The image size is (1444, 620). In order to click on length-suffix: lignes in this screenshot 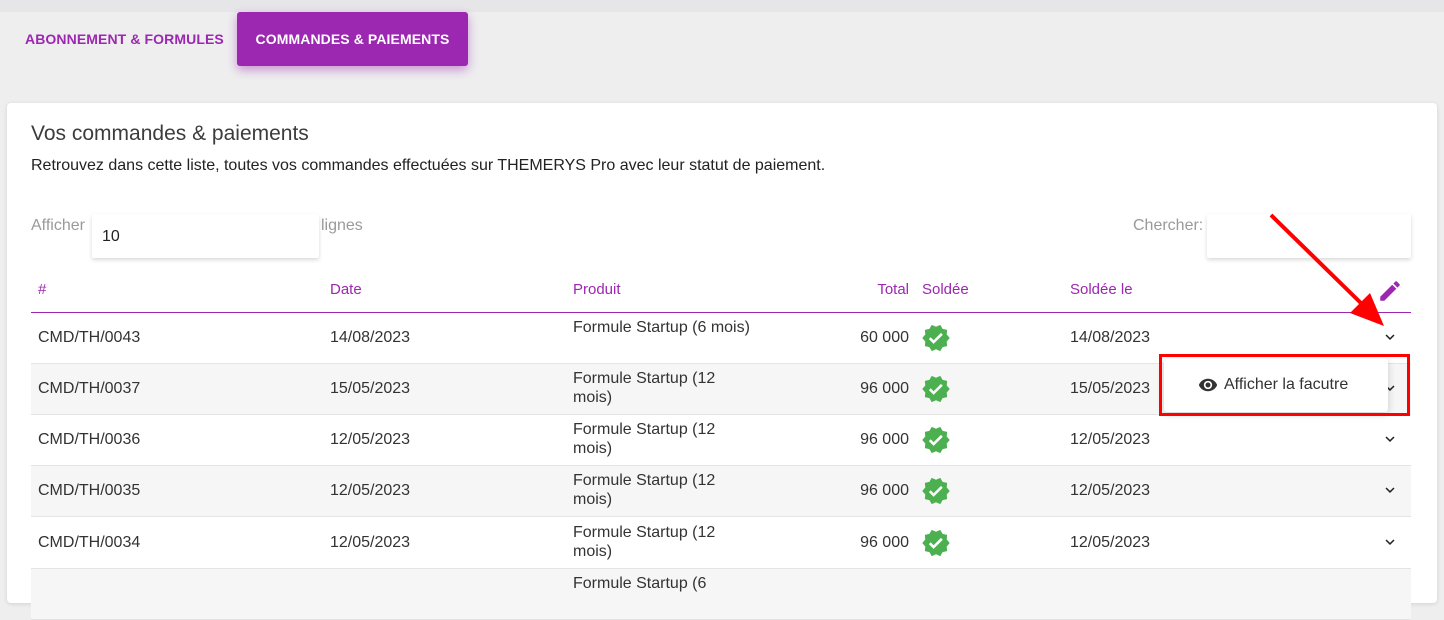, I will do `click(342, 225)`.